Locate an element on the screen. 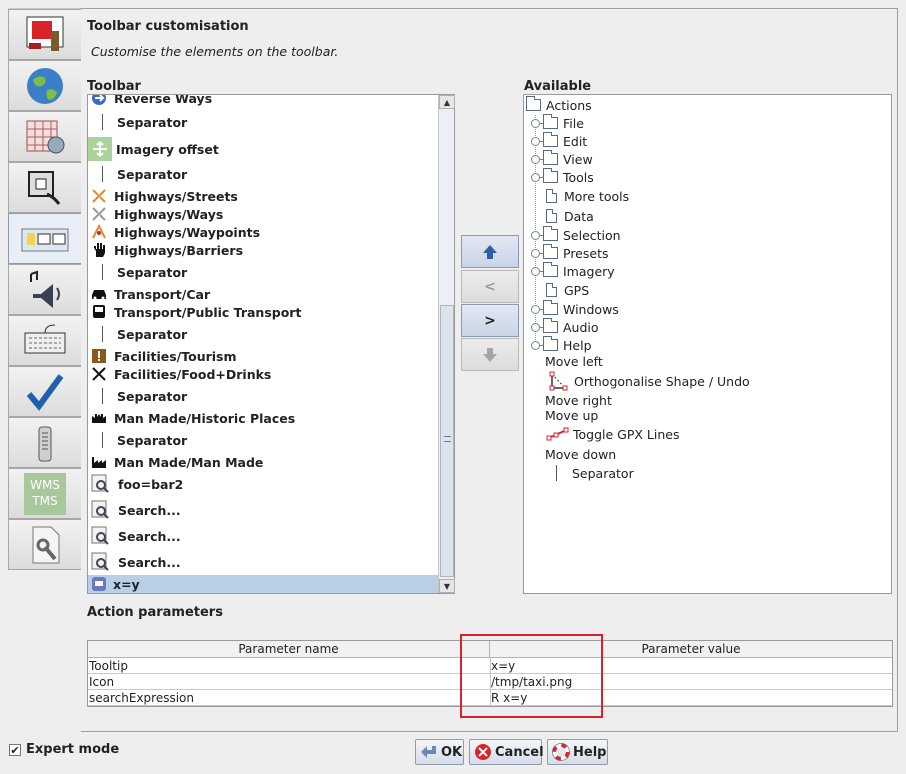  list-item-label: Transport/Car is located at coordinates (162, 294).